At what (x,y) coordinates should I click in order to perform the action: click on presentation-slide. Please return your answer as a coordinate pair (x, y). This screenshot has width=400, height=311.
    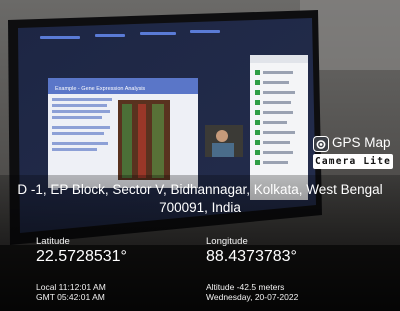
    Looking at the image, I should click on (123, 133).